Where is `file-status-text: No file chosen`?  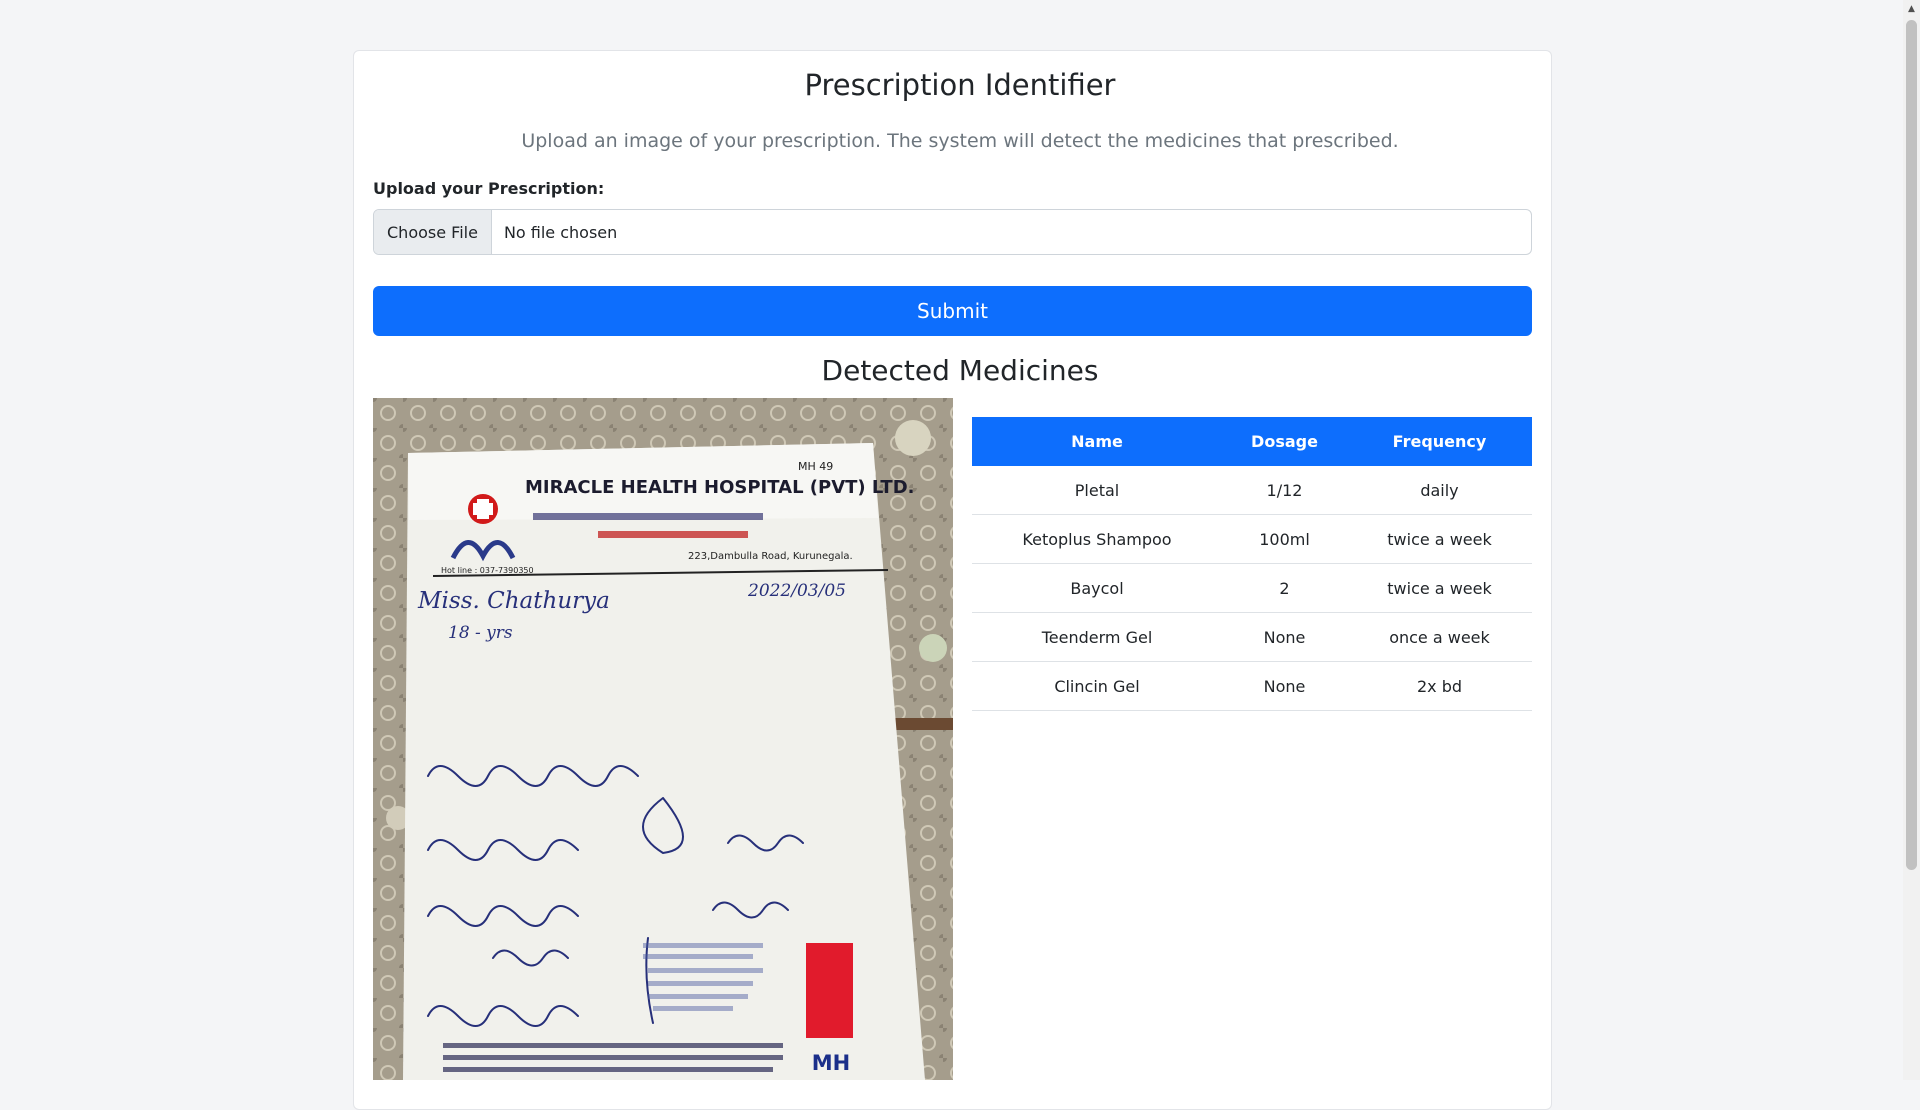 file-status-text: No file chosen is located at coordinates (560, 232).